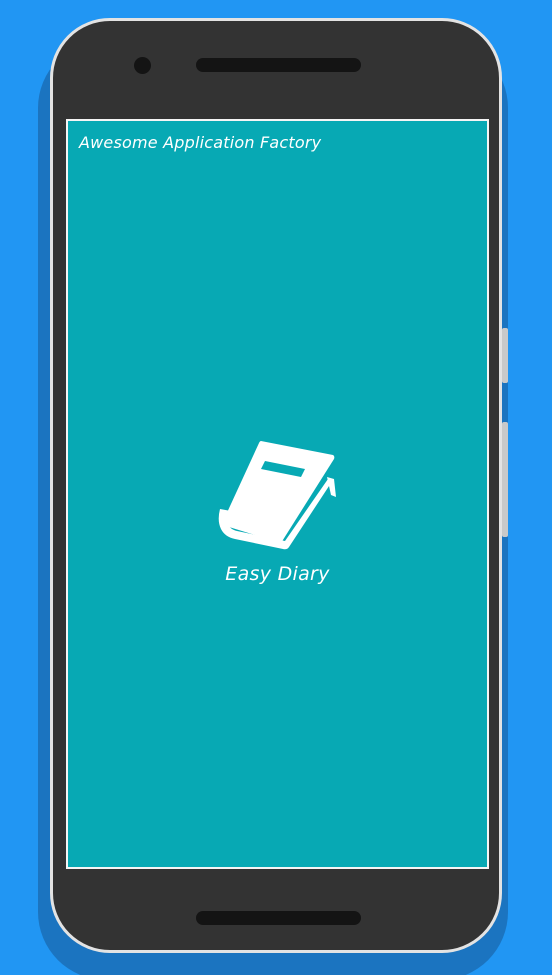 The height and width of the screenshot is (975, 552). I want to click on front-camera, so click(142, 65).